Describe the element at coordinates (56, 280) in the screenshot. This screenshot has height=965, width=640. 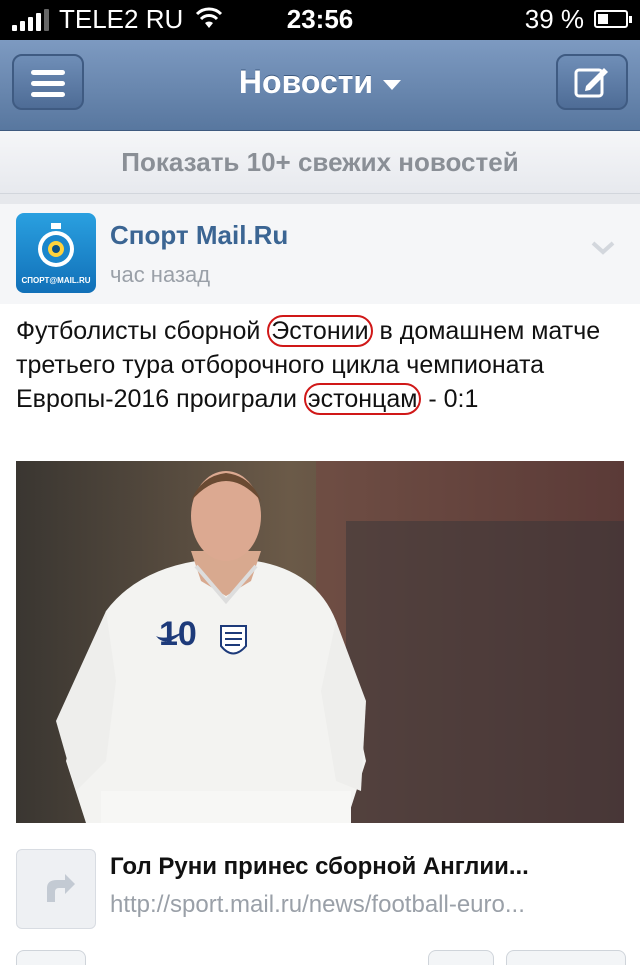
I see `avatar-logo-text: СПОРТ@MAIL.RU` at that location.